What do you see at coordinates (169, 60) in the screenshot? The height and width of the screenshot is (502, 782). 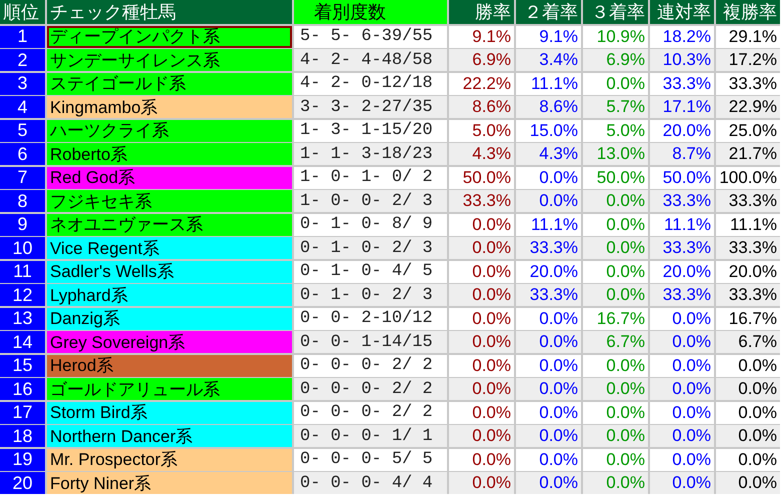 I see `sire-line-cell: サンデーサイレンス系` at bounding box center [169, 60].